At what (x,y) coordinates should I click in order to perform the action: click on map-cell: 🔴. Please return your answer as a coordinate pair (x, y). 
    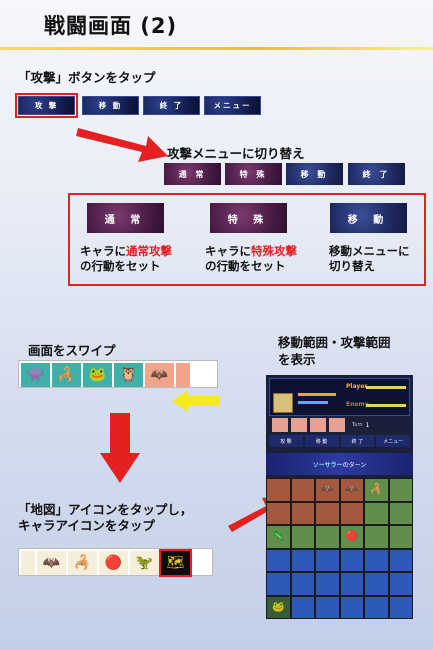
    Looking at the image, I should click on (351, 537).